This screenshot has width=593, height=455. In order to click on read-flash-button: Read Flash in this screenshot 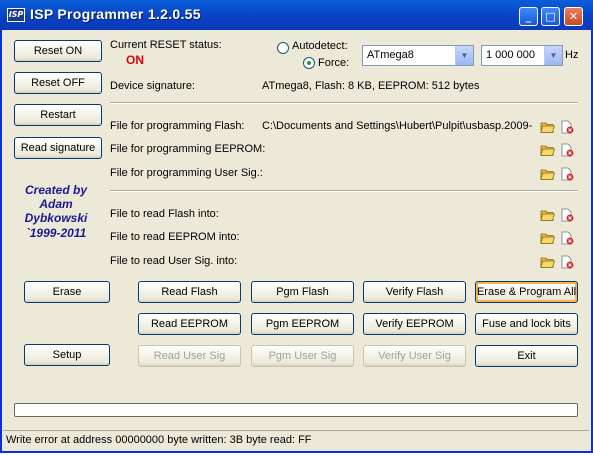, I will do `click(189, 292)`.